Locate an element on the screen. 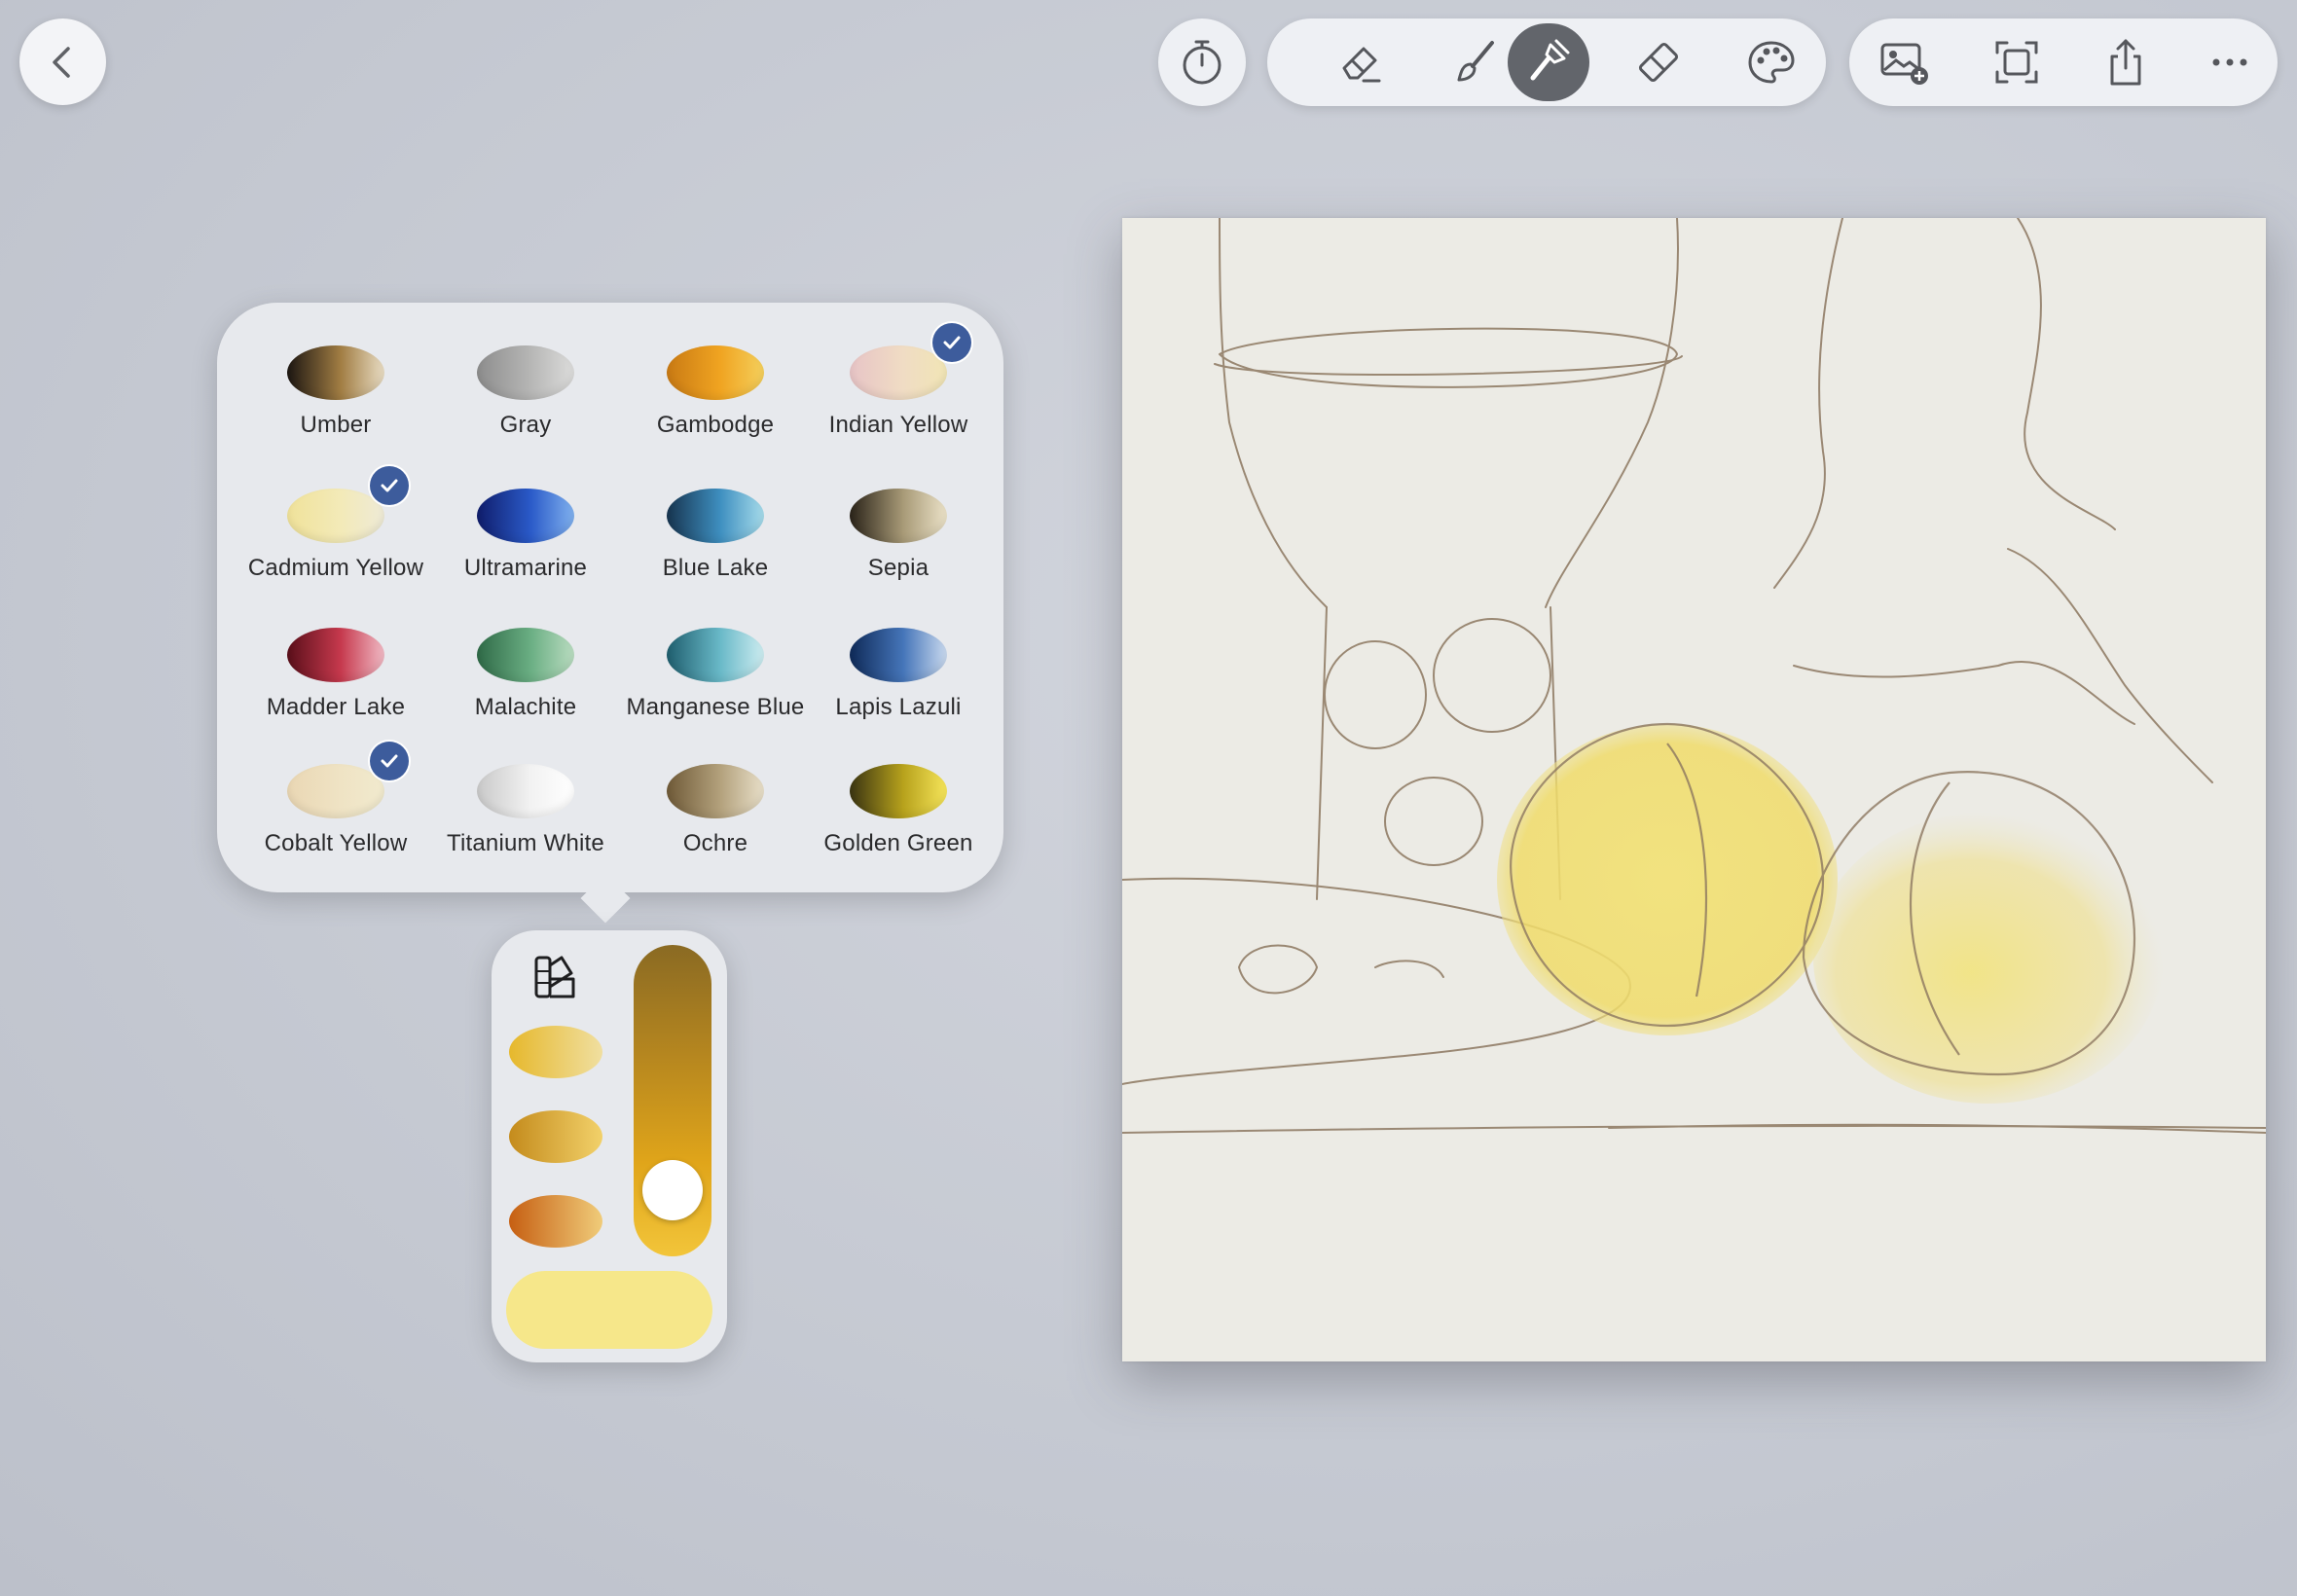 This screenshot has width=2297, height=1596. fit-screen-button is located at coordinates (2016, 62).